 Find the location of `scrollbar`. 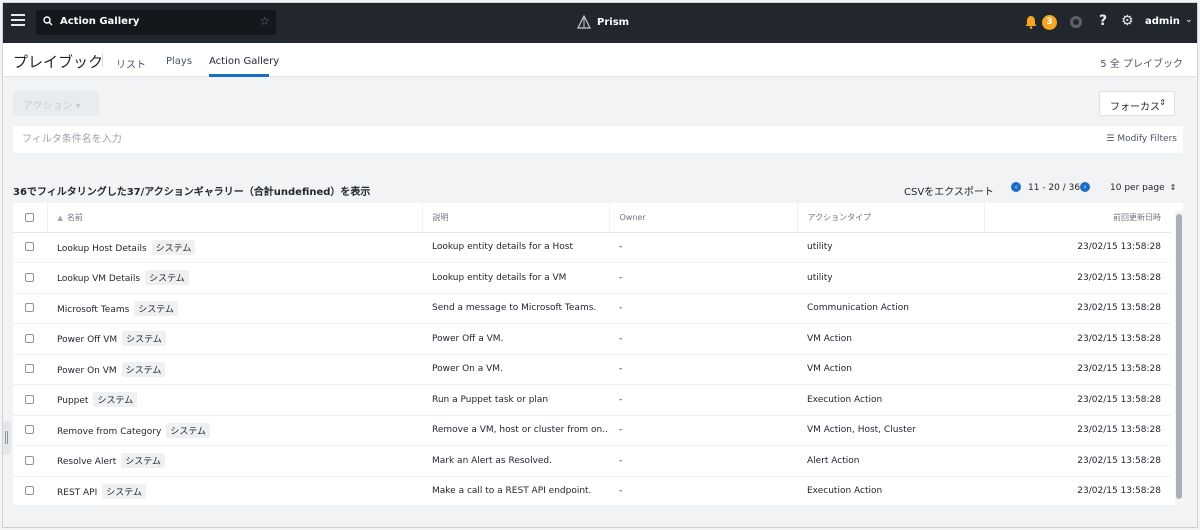

scrollbar is located at coordinates (1179, 358).